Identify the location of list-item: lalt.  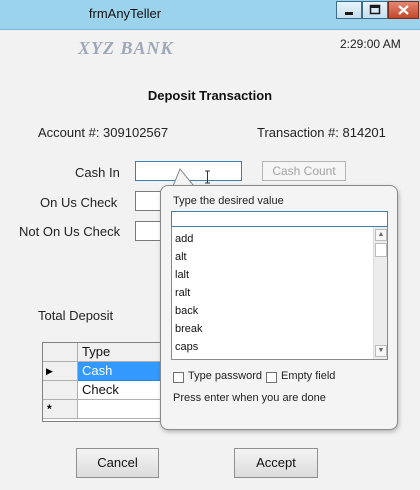
(272, 275).